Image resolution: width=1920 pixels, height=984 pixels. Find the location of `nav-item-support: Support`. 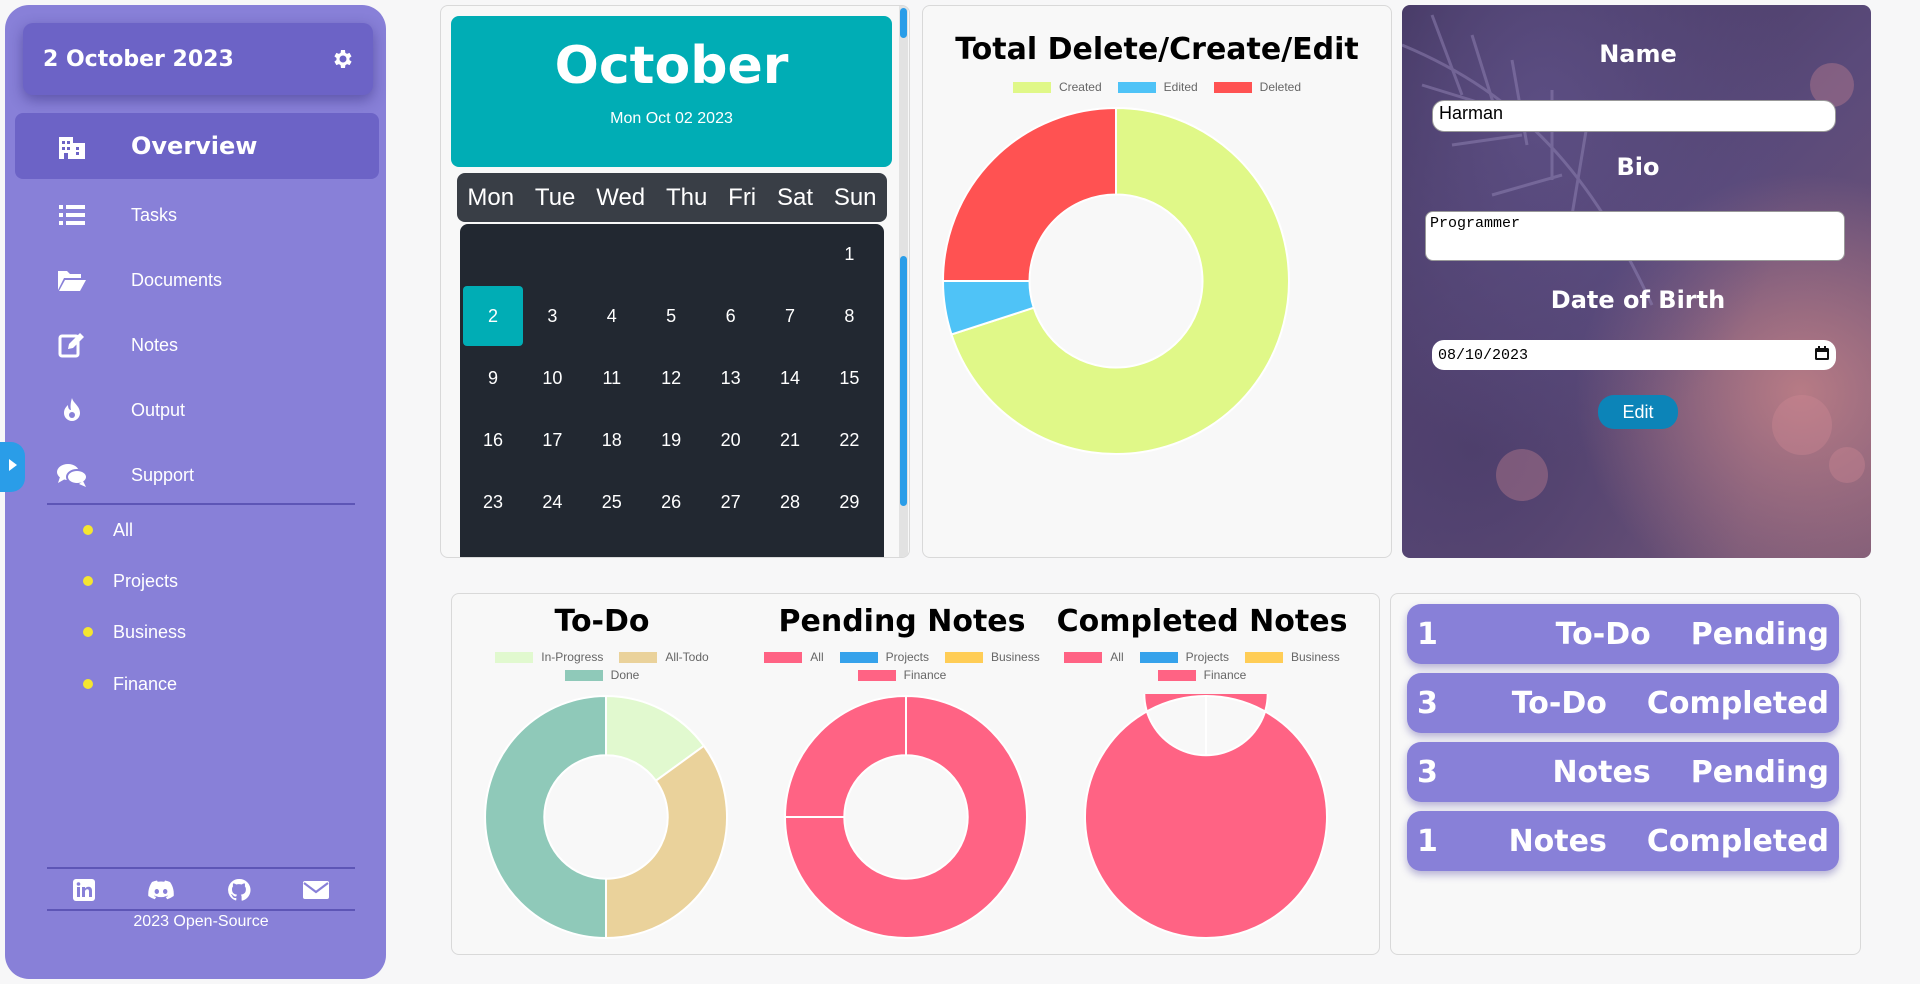

nav-item-support: Support is located at coordinates (197, 475).